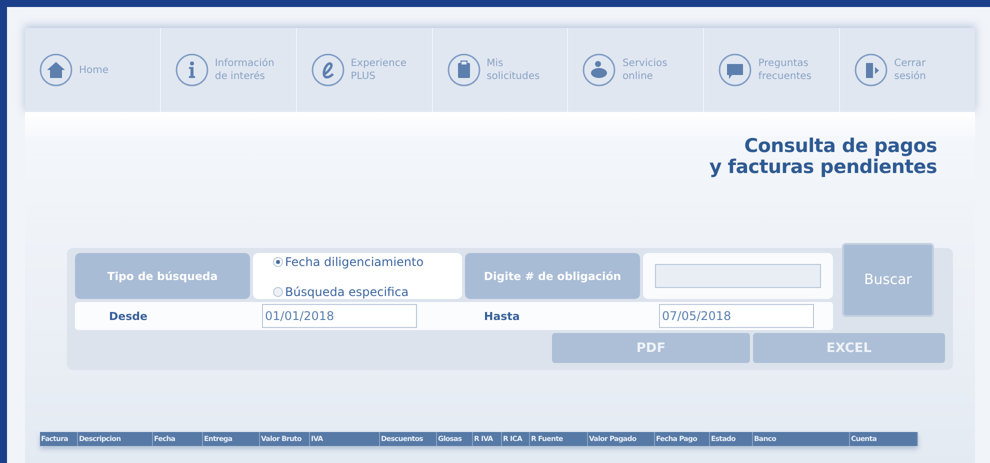  What do you see at coordinates (363, 262) in the screenshot?
I see `radio-option: Fecha diligenciamiento` at bounding box center [363, 262].